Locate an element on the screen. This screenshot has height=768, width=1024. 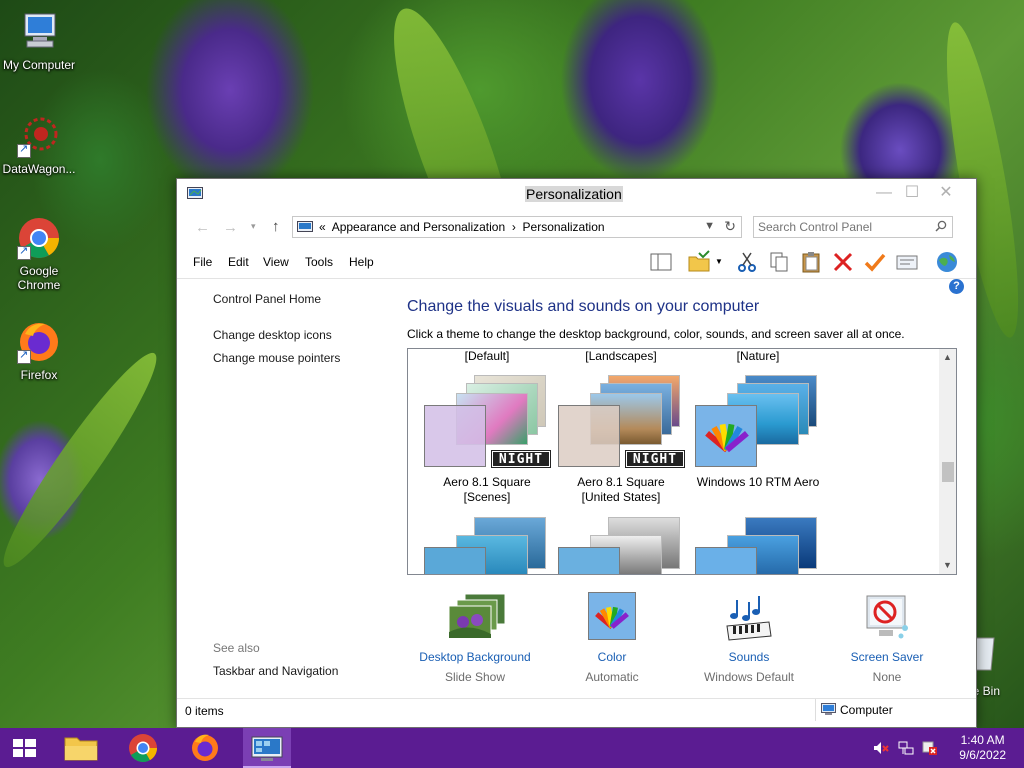
theme-aero-united-states: NIGHT Aero 8.1 Square [United States] is located at coordinates (621, 439).